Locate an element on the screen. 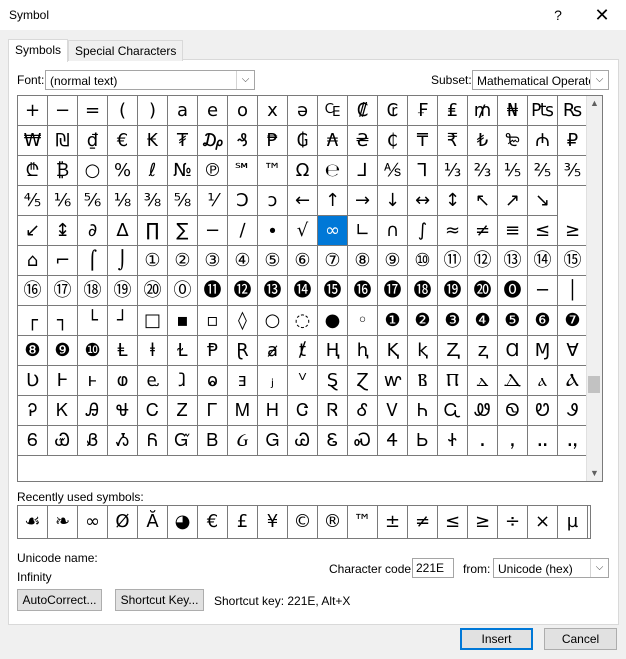 This screenshot has height=659, width=626. symbol-cell: ₸ is located at coordinates (423, 141).